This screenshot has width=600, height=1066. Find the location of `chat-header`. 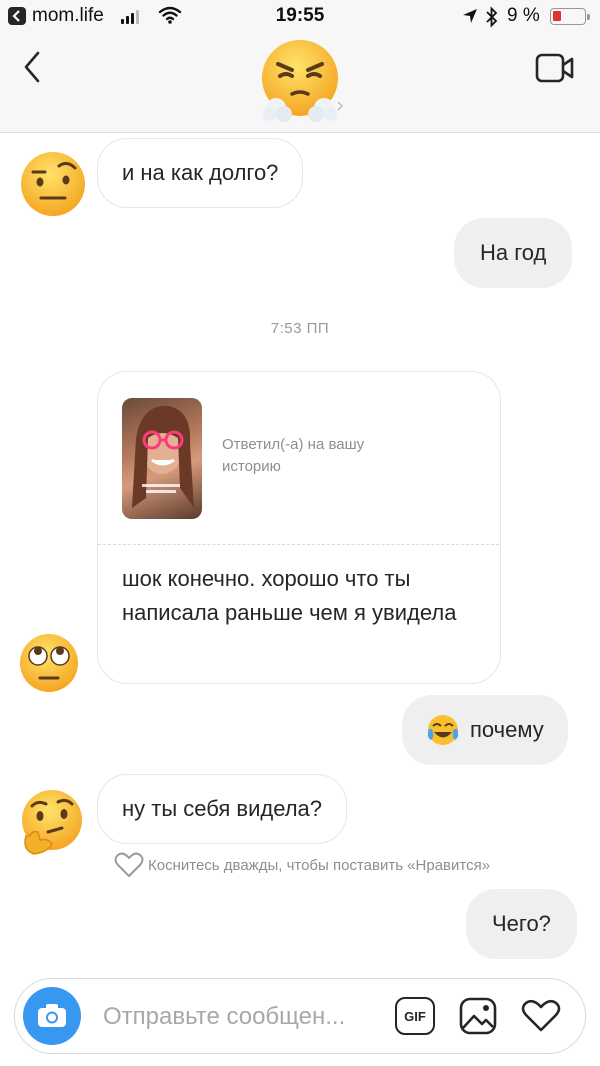

chat-header is located at coordinates (300, 83).